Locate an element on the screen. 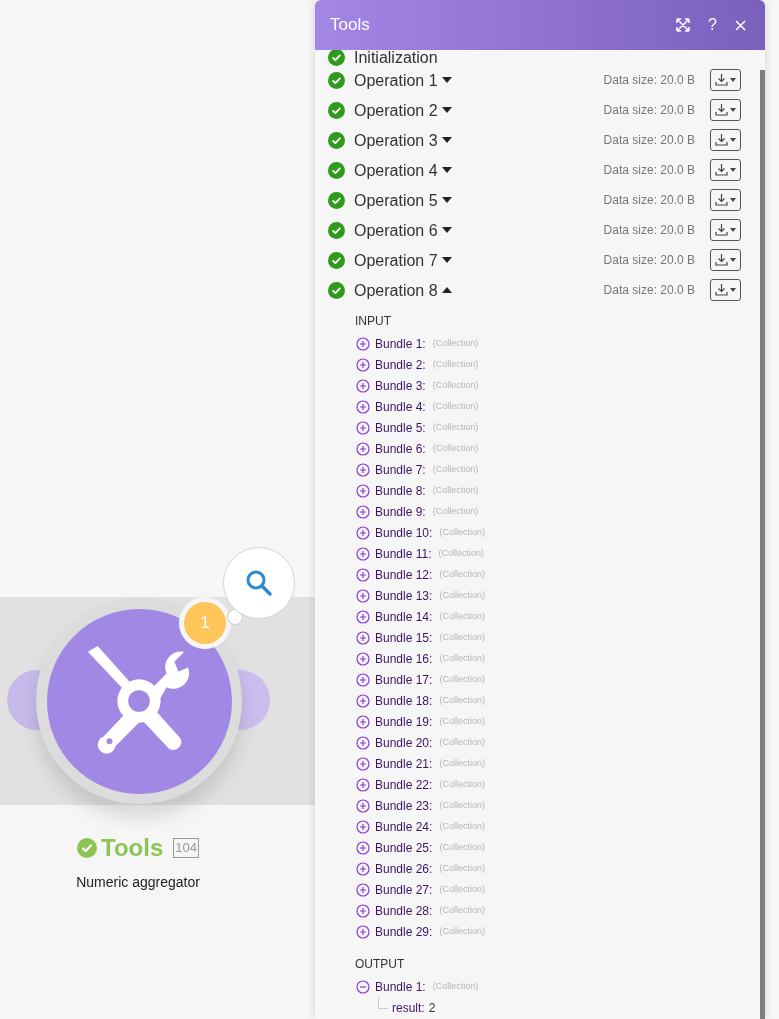 This screenshot has width=779, height=1019. bundle-label: Bundle 24: is located at coordinates (404, 826).